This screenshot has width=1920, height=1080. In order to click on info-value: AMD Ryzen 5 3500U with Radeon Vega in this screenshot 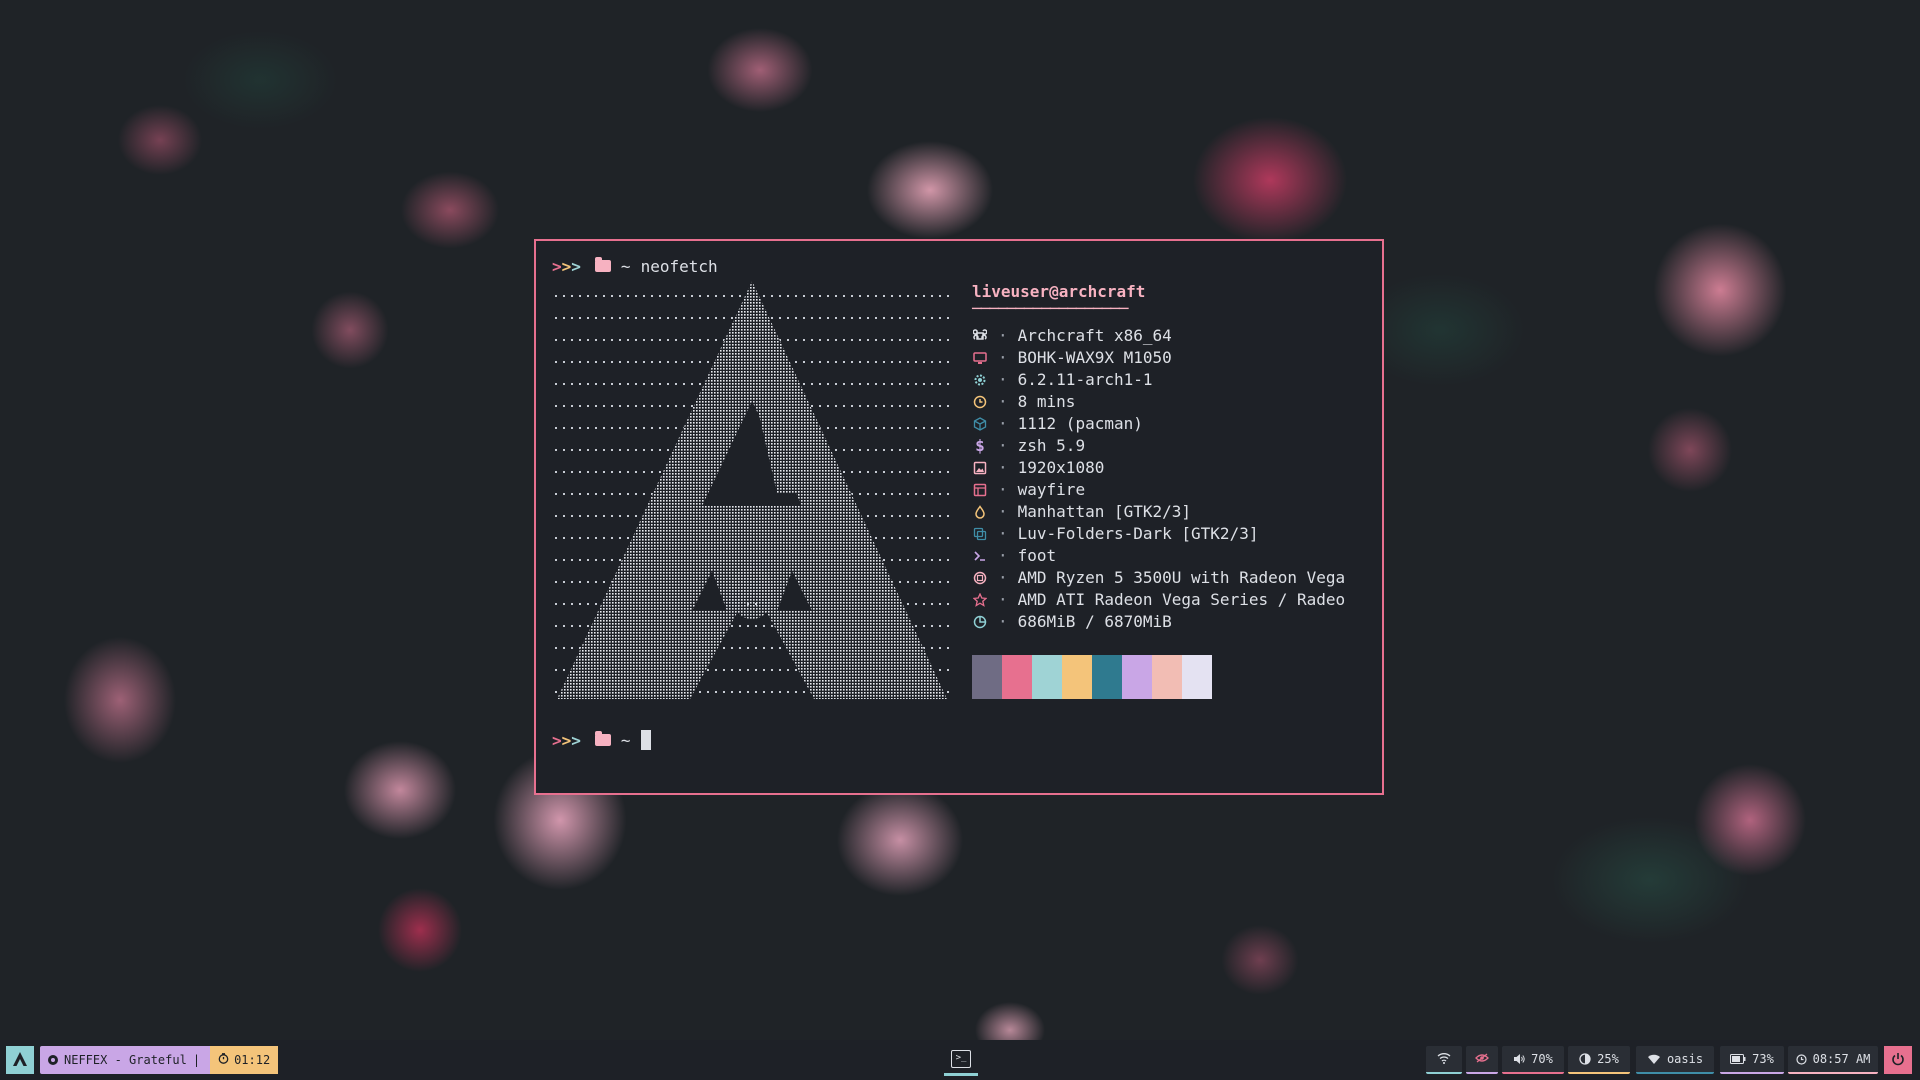, I will do `click(1181, 577)`.